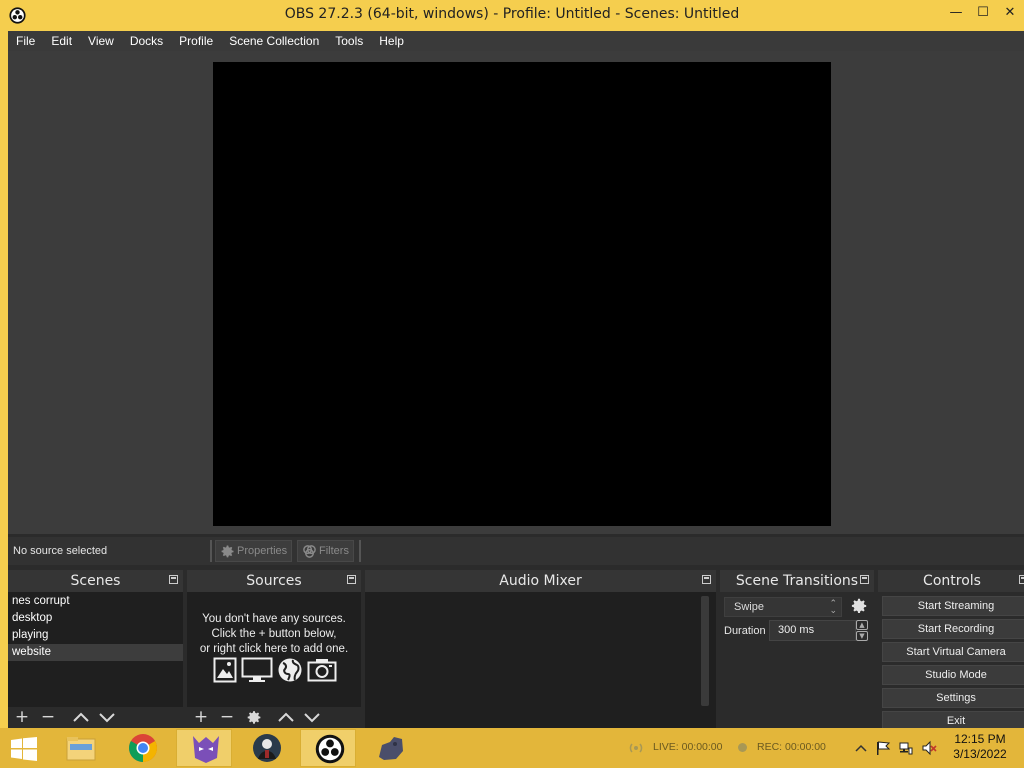 The image size is (1024, 768). I want to click on app-avatar-icon, so click(267, 748).